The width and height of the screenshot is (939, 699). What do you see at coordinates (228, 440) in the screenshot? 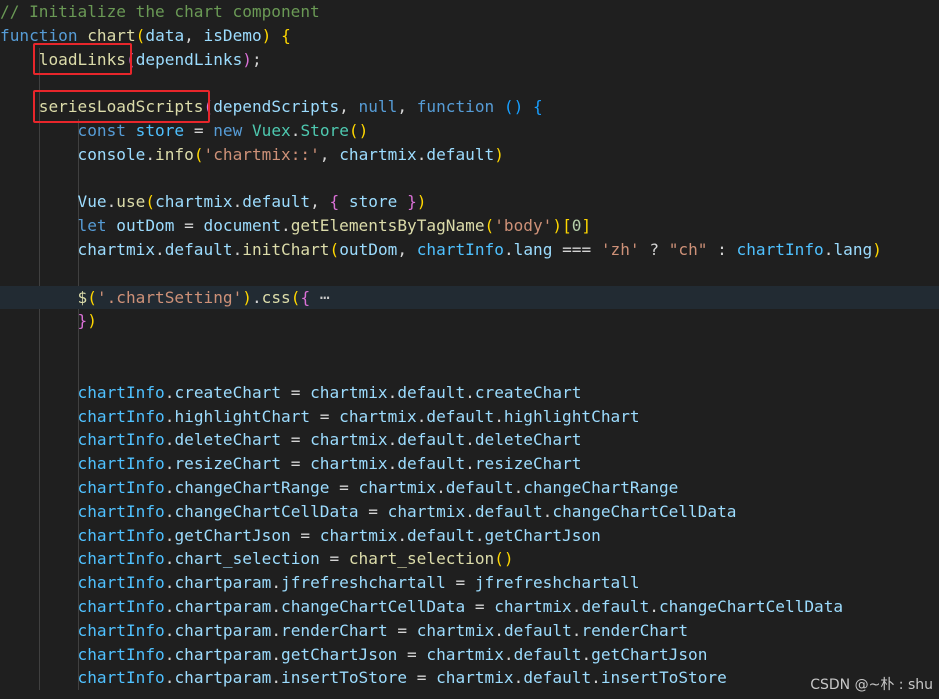
I see `code-token: deleteChart` at bounding box center [228, 440].